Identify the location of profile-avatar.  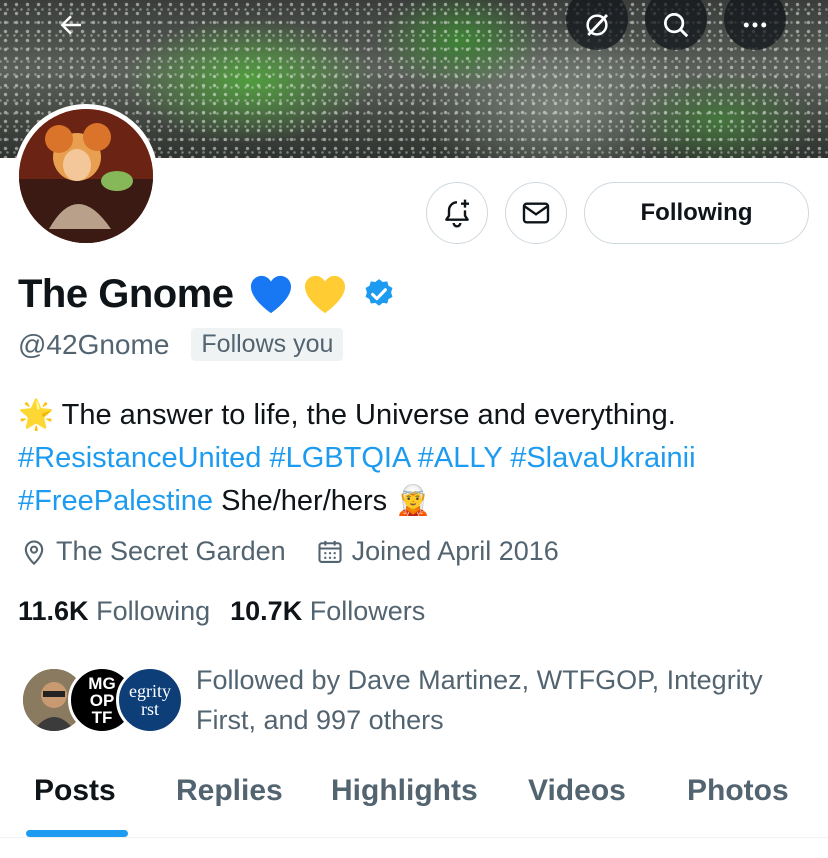
(86, 176).